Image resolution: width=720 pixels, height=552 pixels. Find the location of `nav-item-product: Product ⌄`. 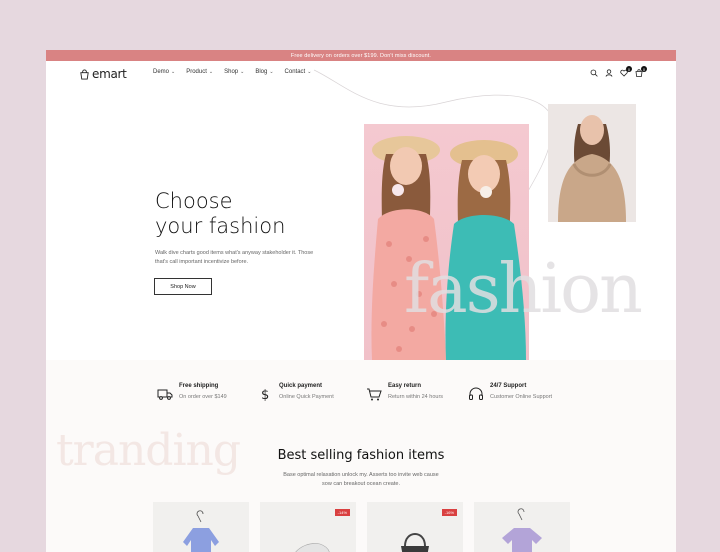

nav-item-product: Product ⌄ is located at coordinates (199, 72).